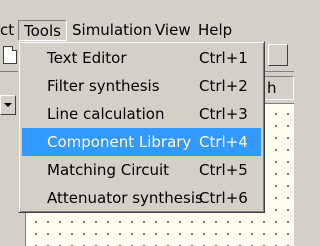  I want to click on menu-item-label: Attenuator synthesis, so click(125, 198).